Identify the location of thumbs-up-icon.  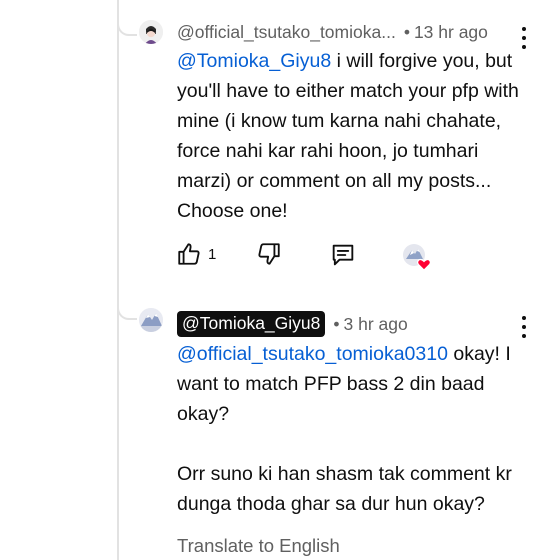
(189, 254).